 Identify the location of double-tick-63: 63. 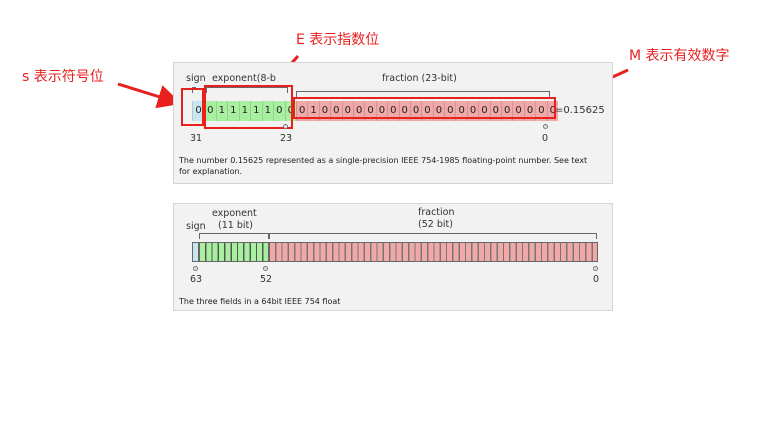
(196, 279).